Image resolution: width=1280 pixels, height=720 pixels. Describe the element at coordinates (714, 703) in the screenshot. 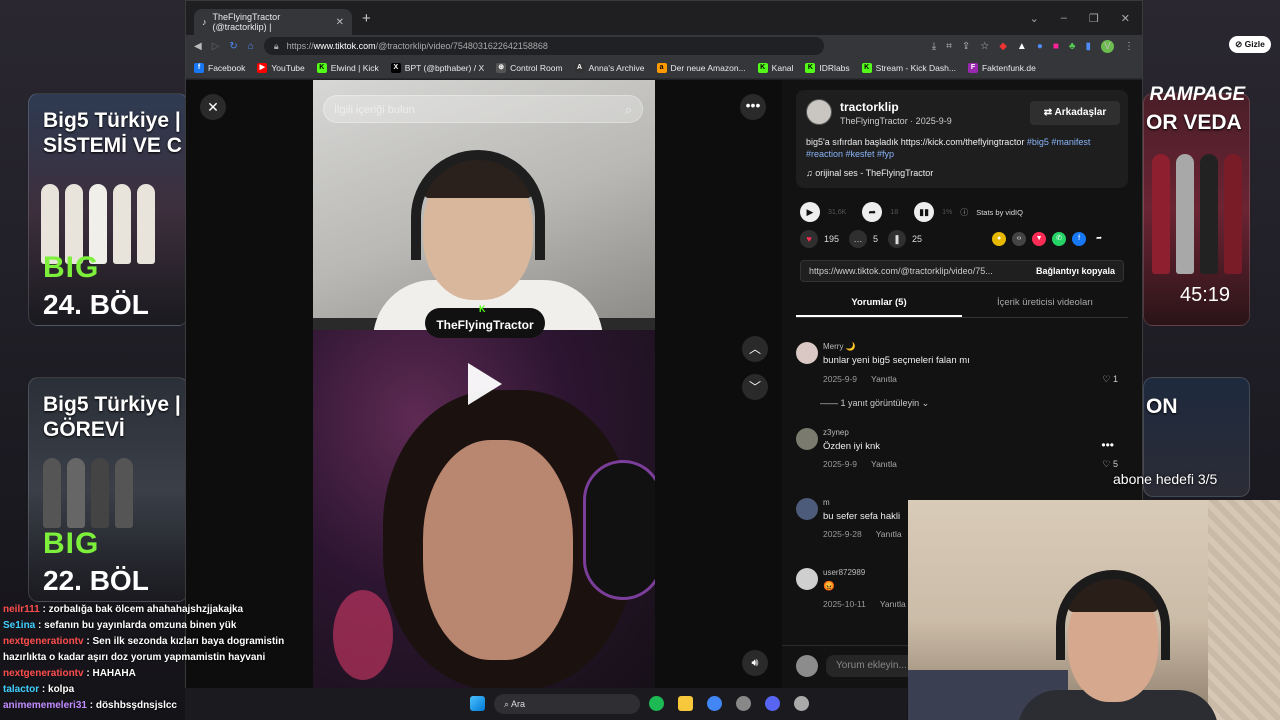

I see `chrome-icon` at that location.